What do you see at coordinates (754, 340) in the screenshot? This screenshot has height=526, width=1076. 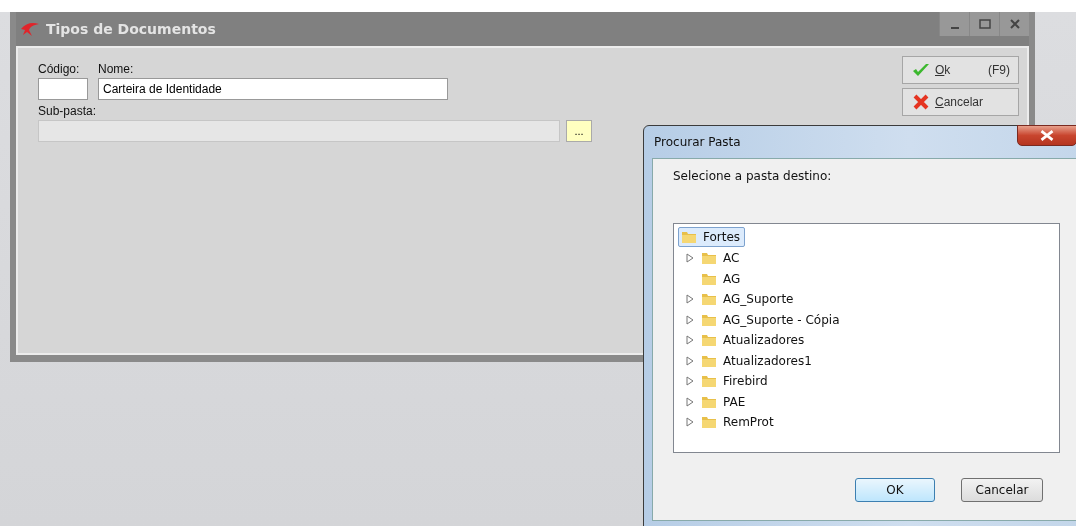 I see `tree-item: Atualizadores` at bounding box center [754, 340].